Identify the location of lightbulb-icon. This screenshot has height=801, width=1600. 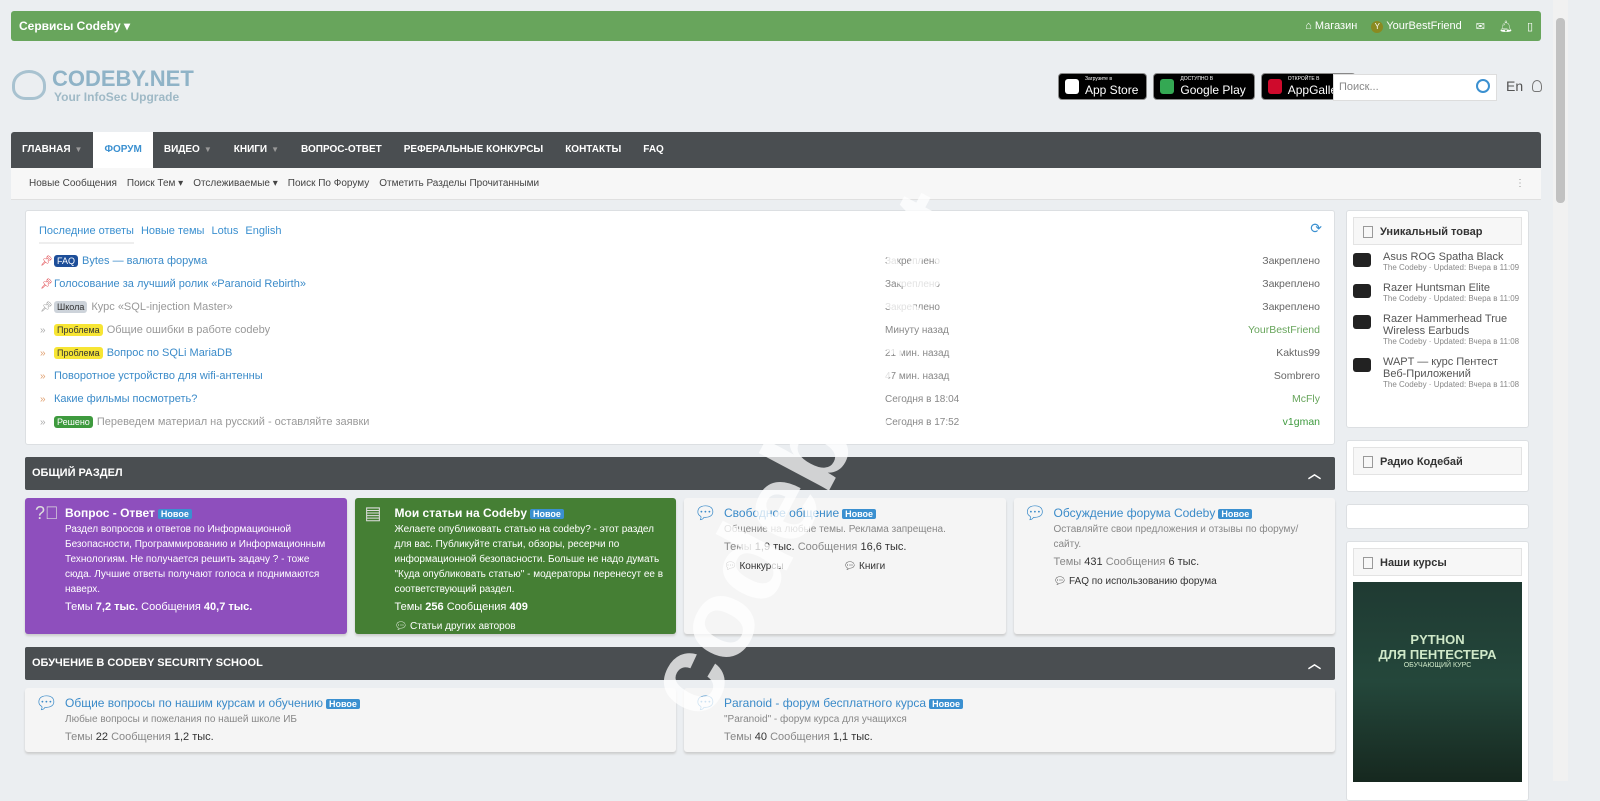
(1537, 86).